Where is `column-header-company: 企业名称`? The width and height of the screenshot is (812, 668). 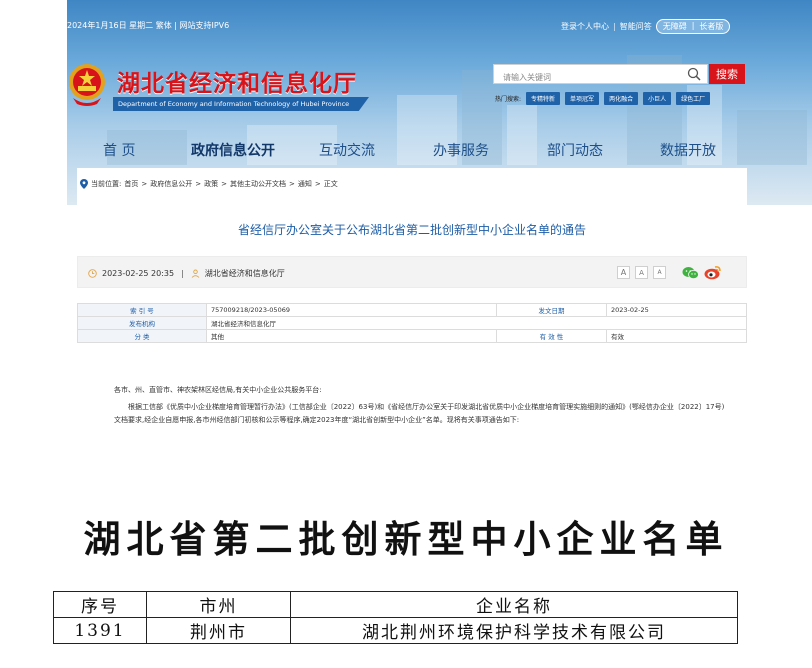 column-header-company: 企业名称 is located at coordinates (514, 604).